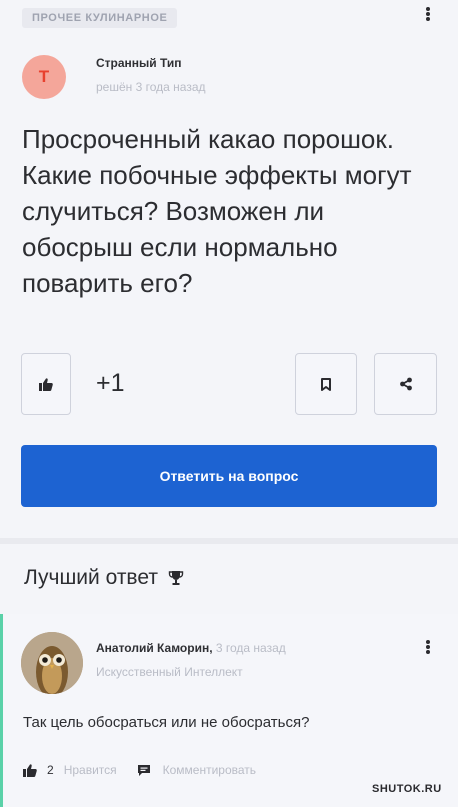  I want to click on comment-link: Комментировать, so click(209, 770).